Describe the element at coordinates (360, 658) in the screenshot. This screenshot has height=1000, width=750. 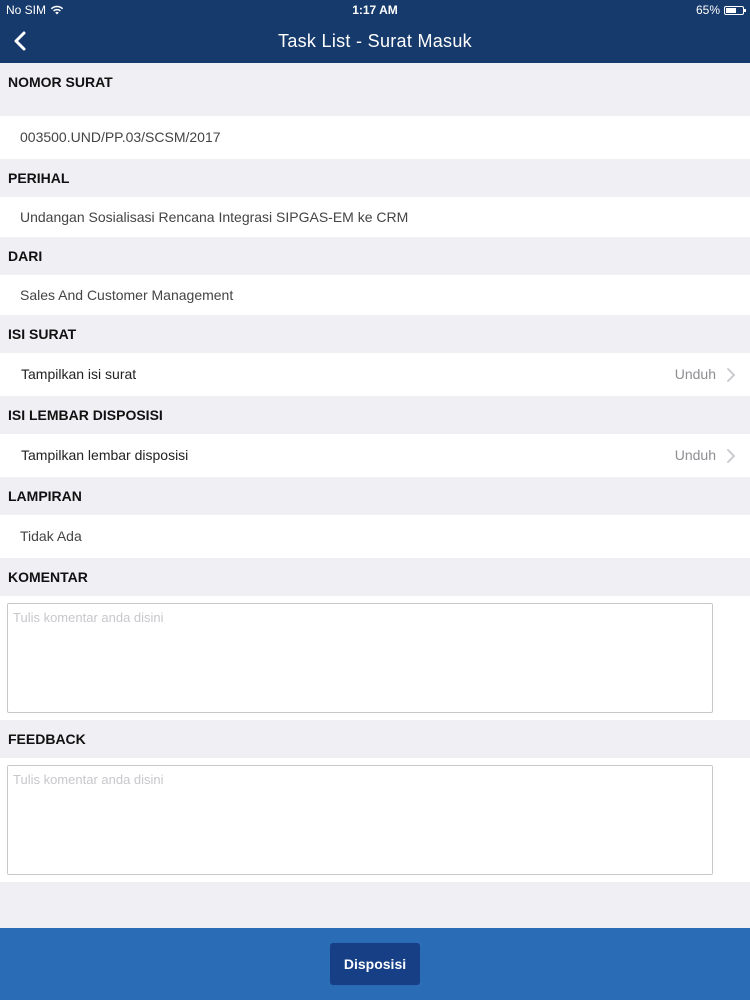
I see `komentar-input` at that location.